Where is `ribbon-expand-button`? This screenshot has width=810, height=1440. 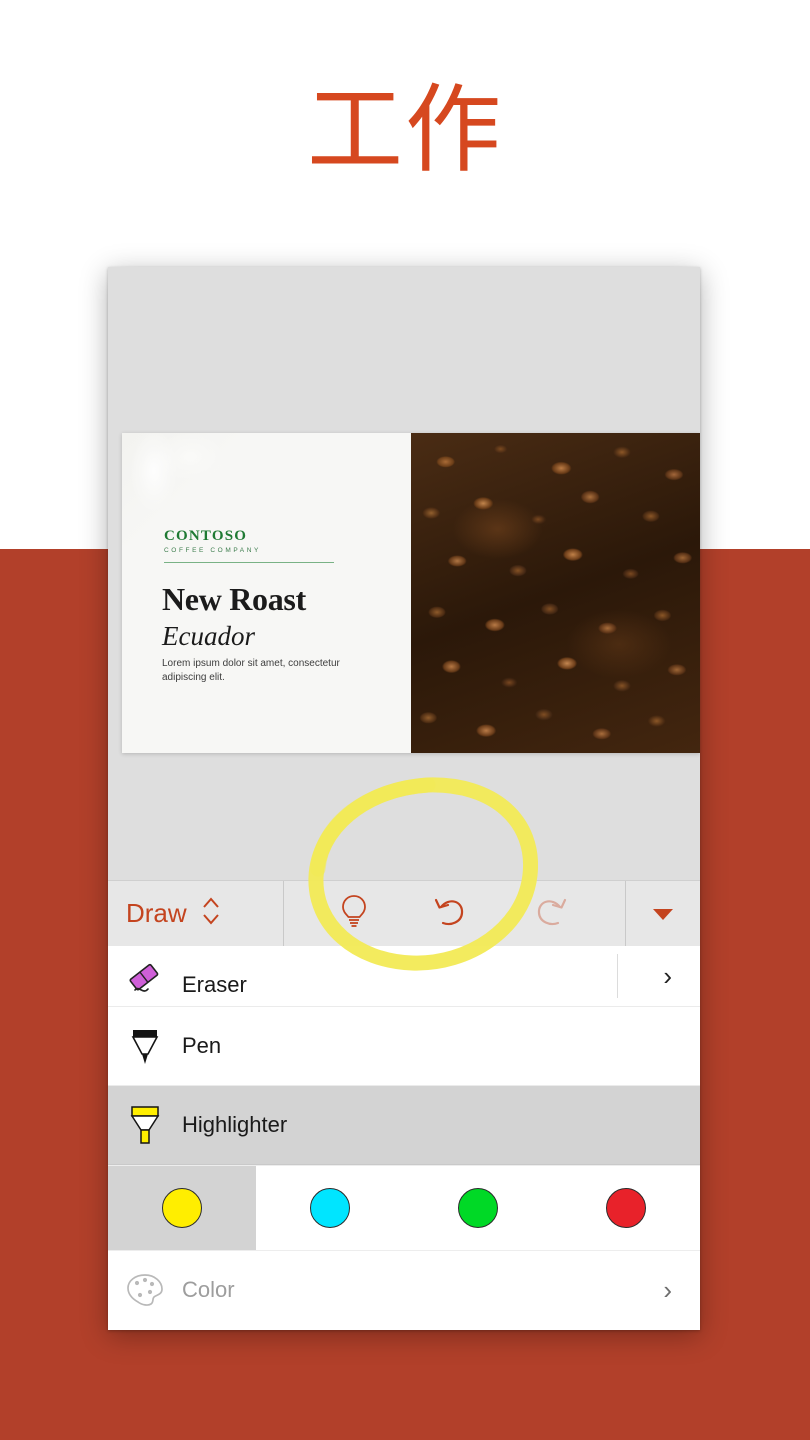
ribbon-expand-button is located at coordinates (663, 913).